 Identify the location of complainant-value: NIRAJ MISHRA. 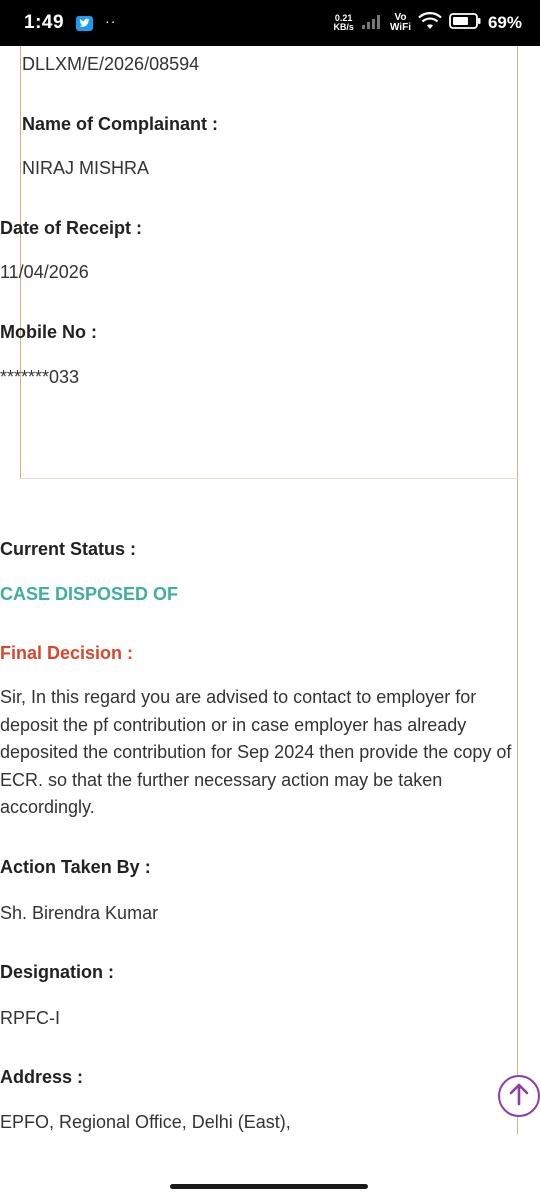
(86, 168).